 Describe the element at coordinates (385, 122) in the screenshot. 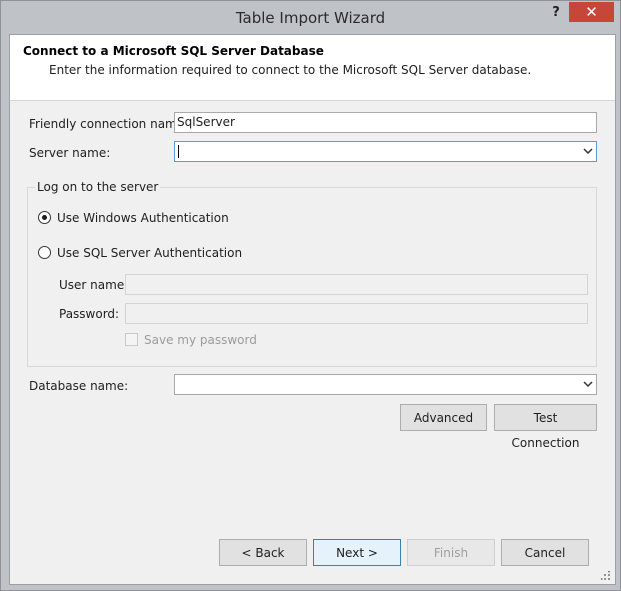

I see `friendly-name-input: SqlServer` at that location.